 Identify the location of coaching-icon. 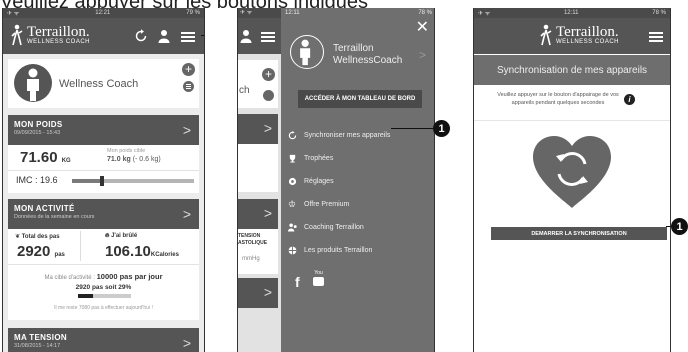
(292, 227).